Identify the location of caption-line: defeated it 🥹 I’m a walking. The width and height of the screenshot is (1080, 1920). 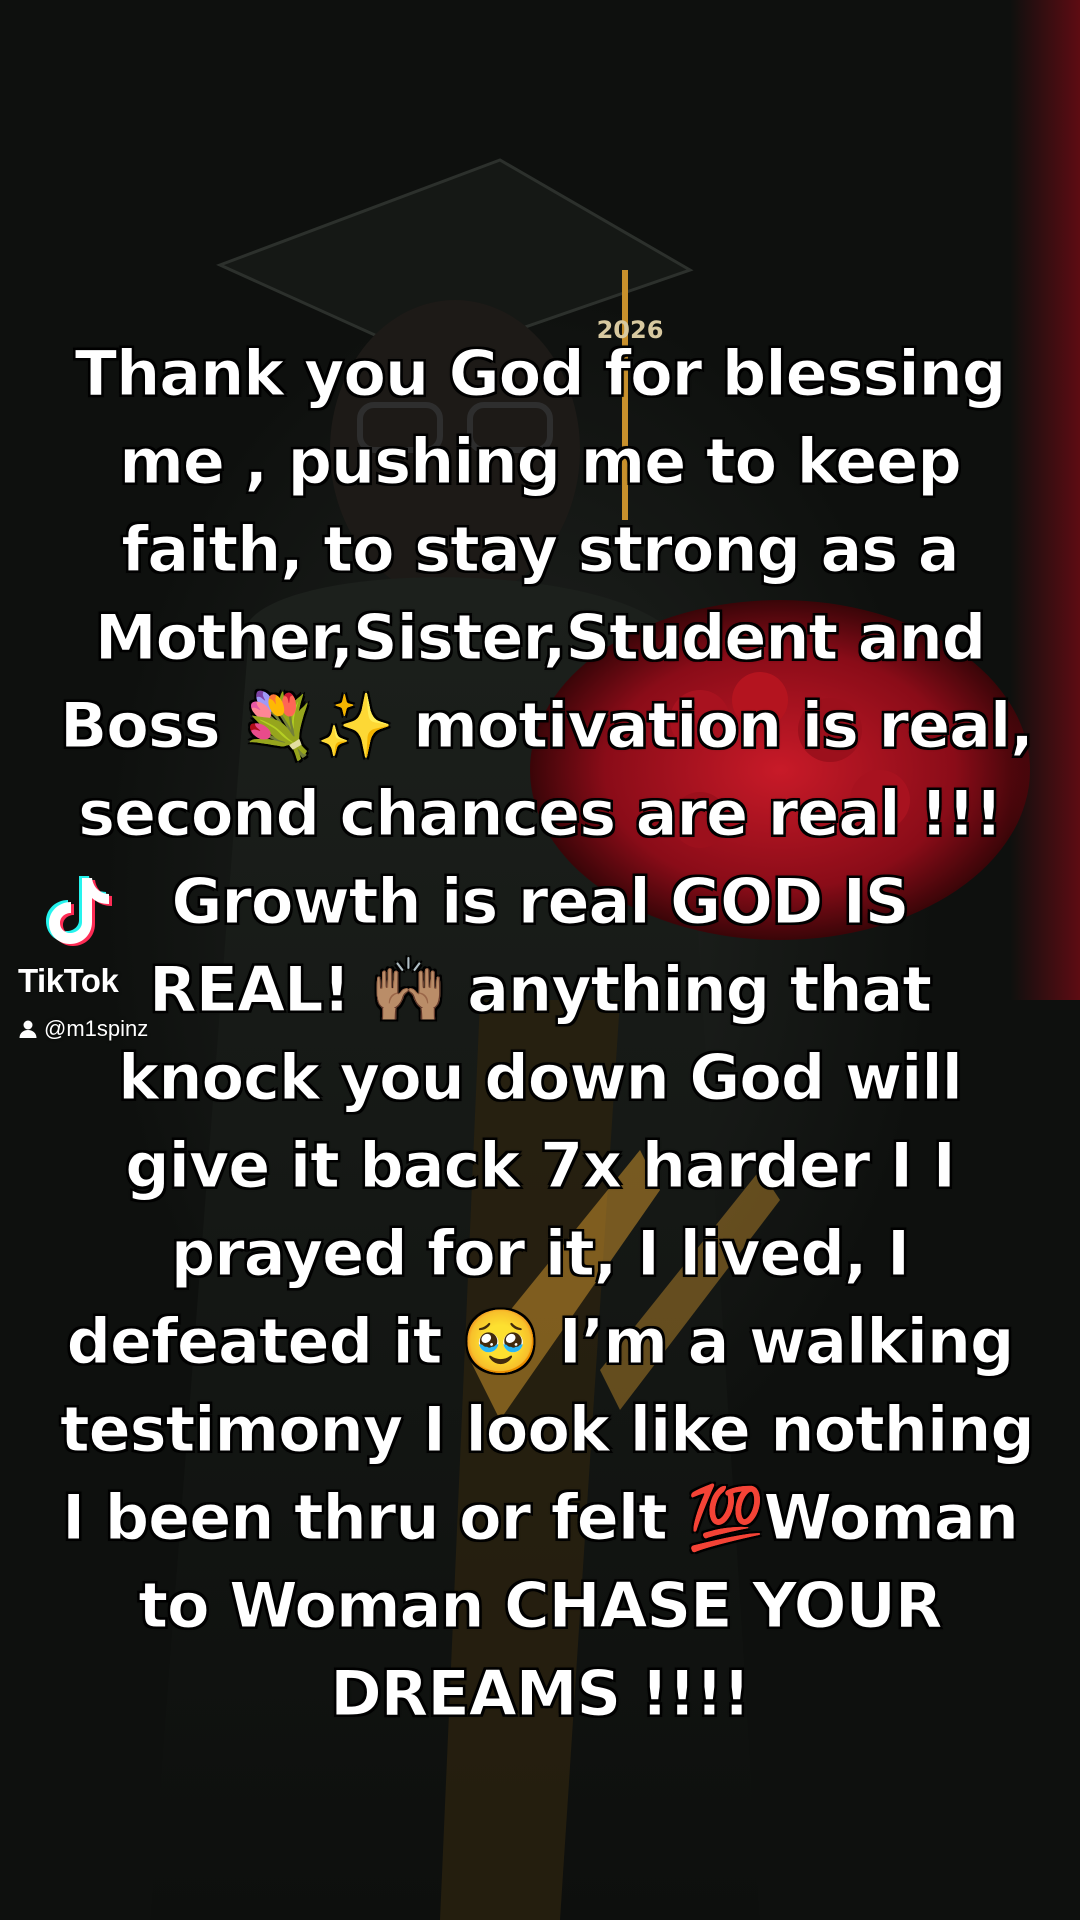
(540, 1342).